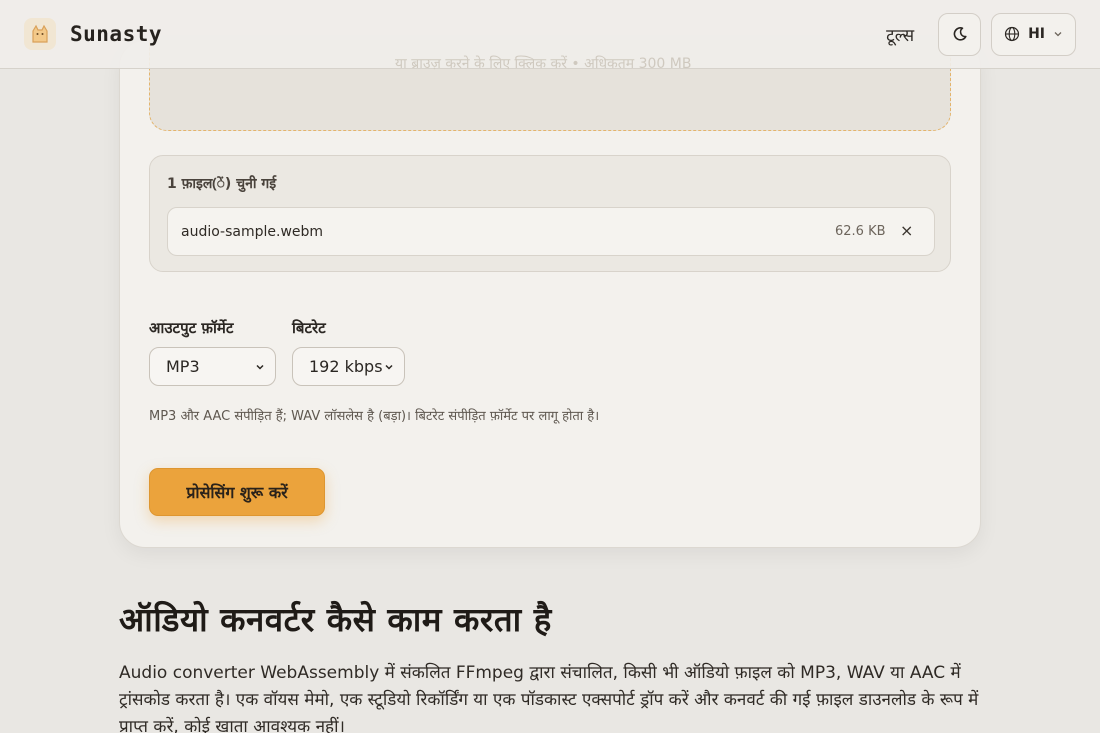  I want to click on theme-toggle-button, so click(960, 34).